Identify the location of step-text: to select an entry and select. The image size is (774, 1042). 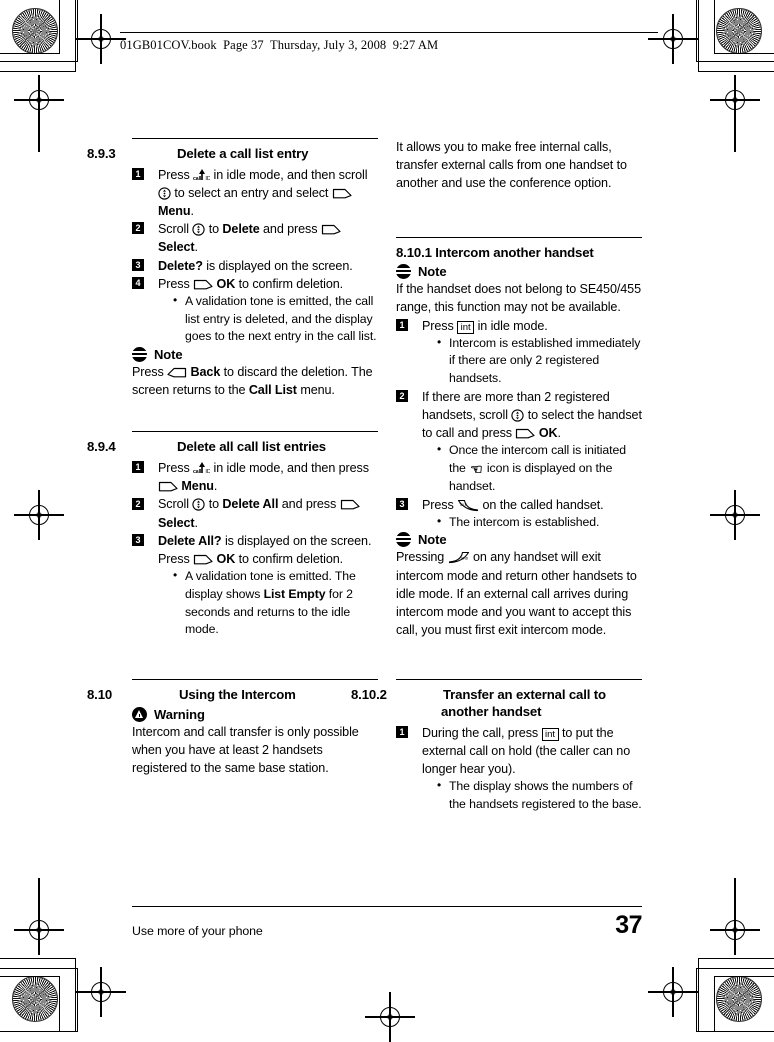
(251, 192).